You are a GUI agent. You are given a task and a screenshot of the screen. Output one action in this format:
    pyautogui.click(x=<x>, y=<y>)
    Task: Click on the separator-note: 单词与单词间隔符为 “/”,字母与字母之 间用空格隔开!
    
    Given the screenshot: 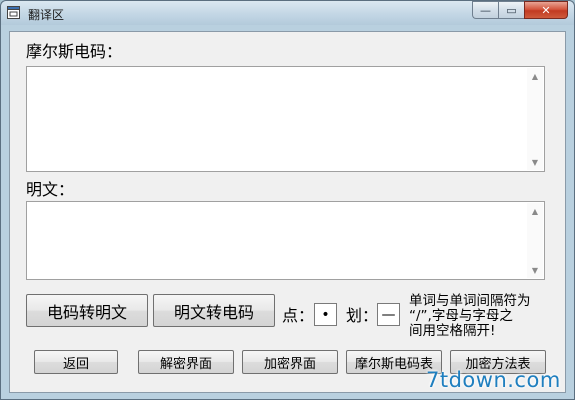 What is the action you would take?
    pyautogui.click(x=470, y=316)
    